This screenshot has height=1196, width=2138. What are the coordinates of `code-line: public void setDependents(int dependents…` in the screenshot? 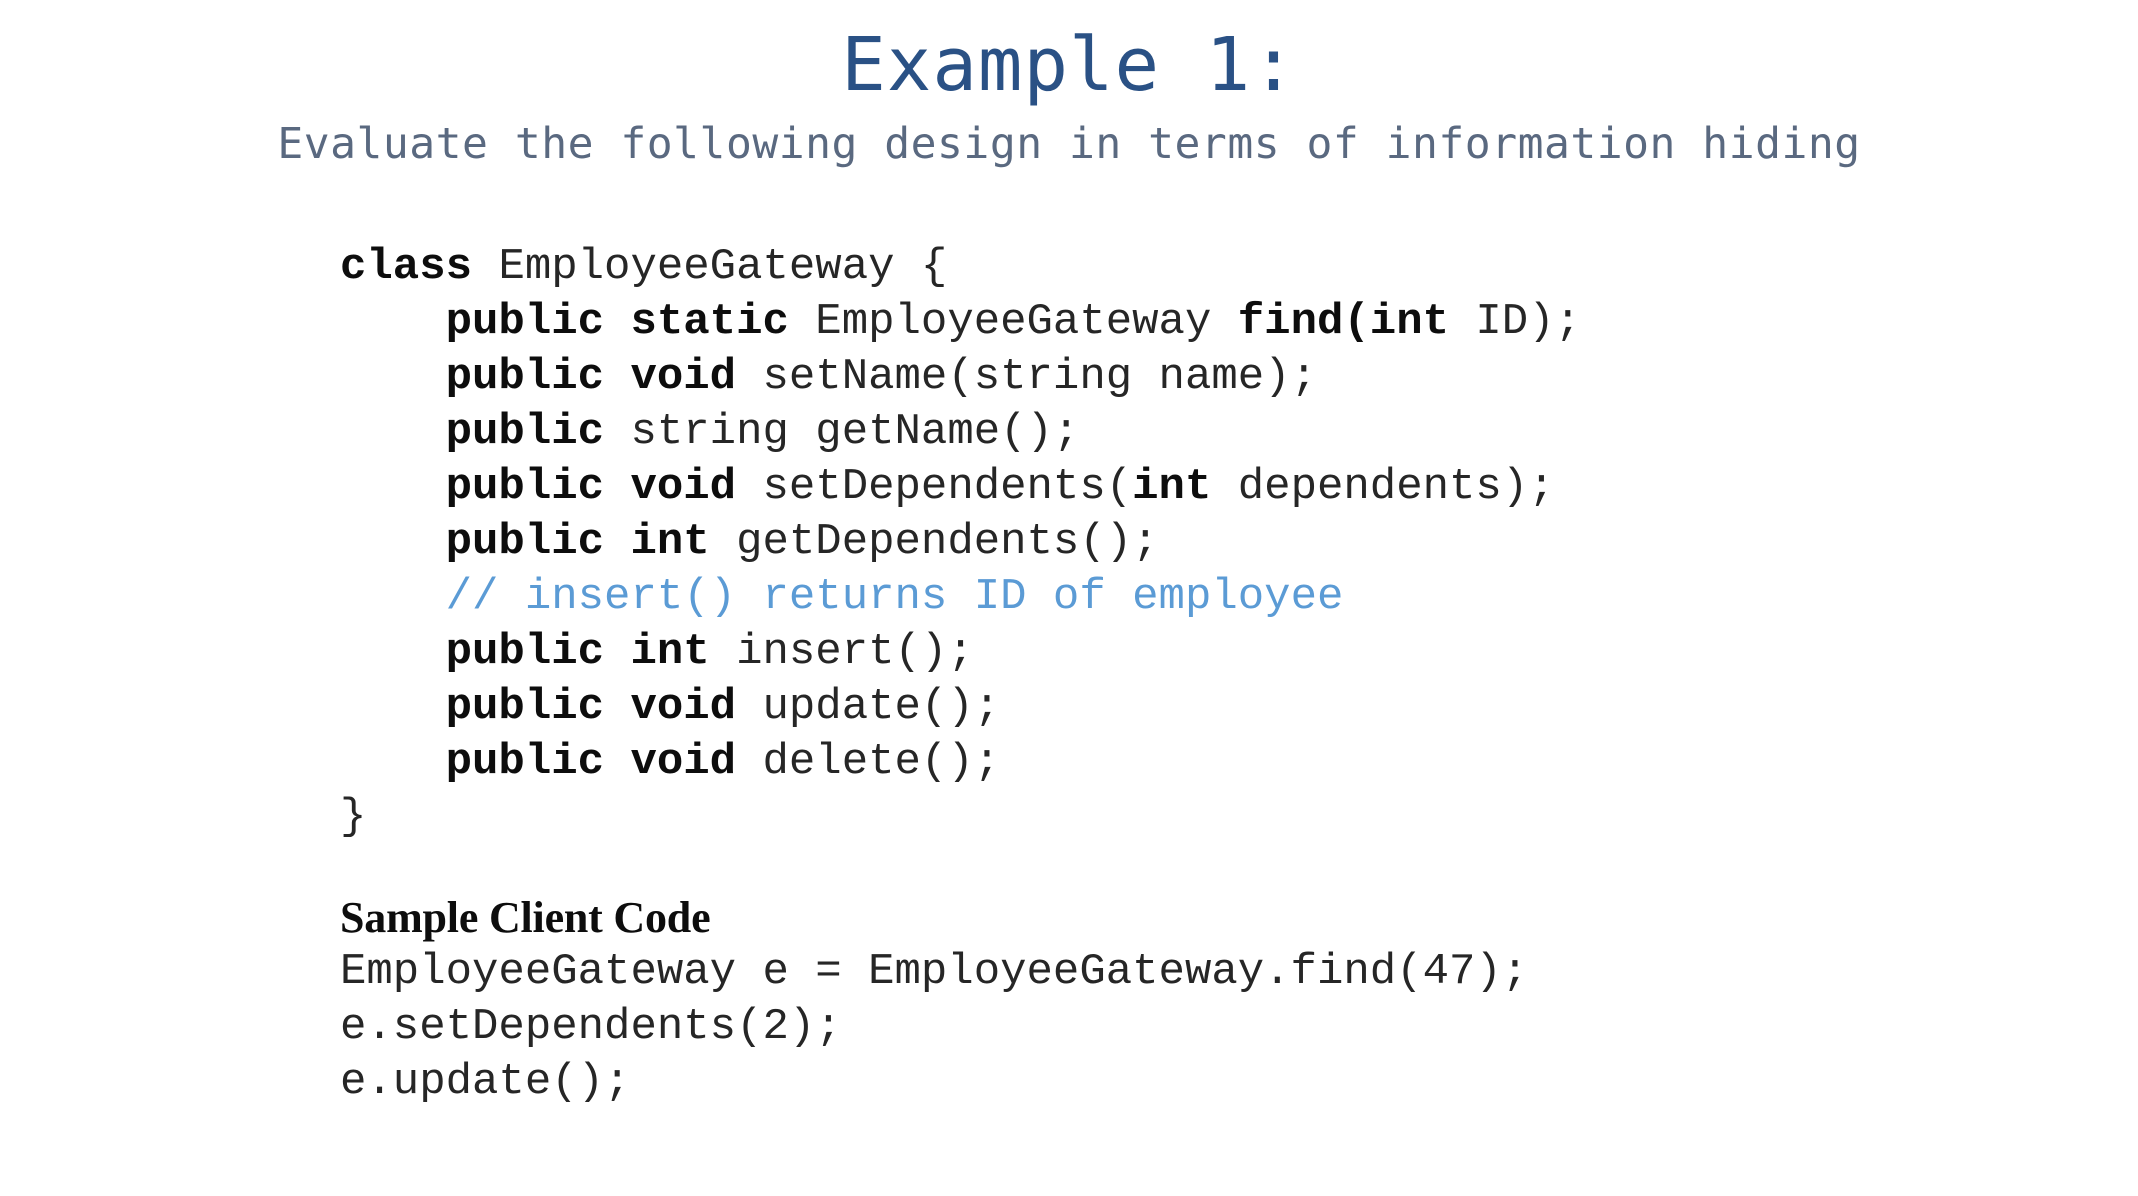 It's located at (960, 487).